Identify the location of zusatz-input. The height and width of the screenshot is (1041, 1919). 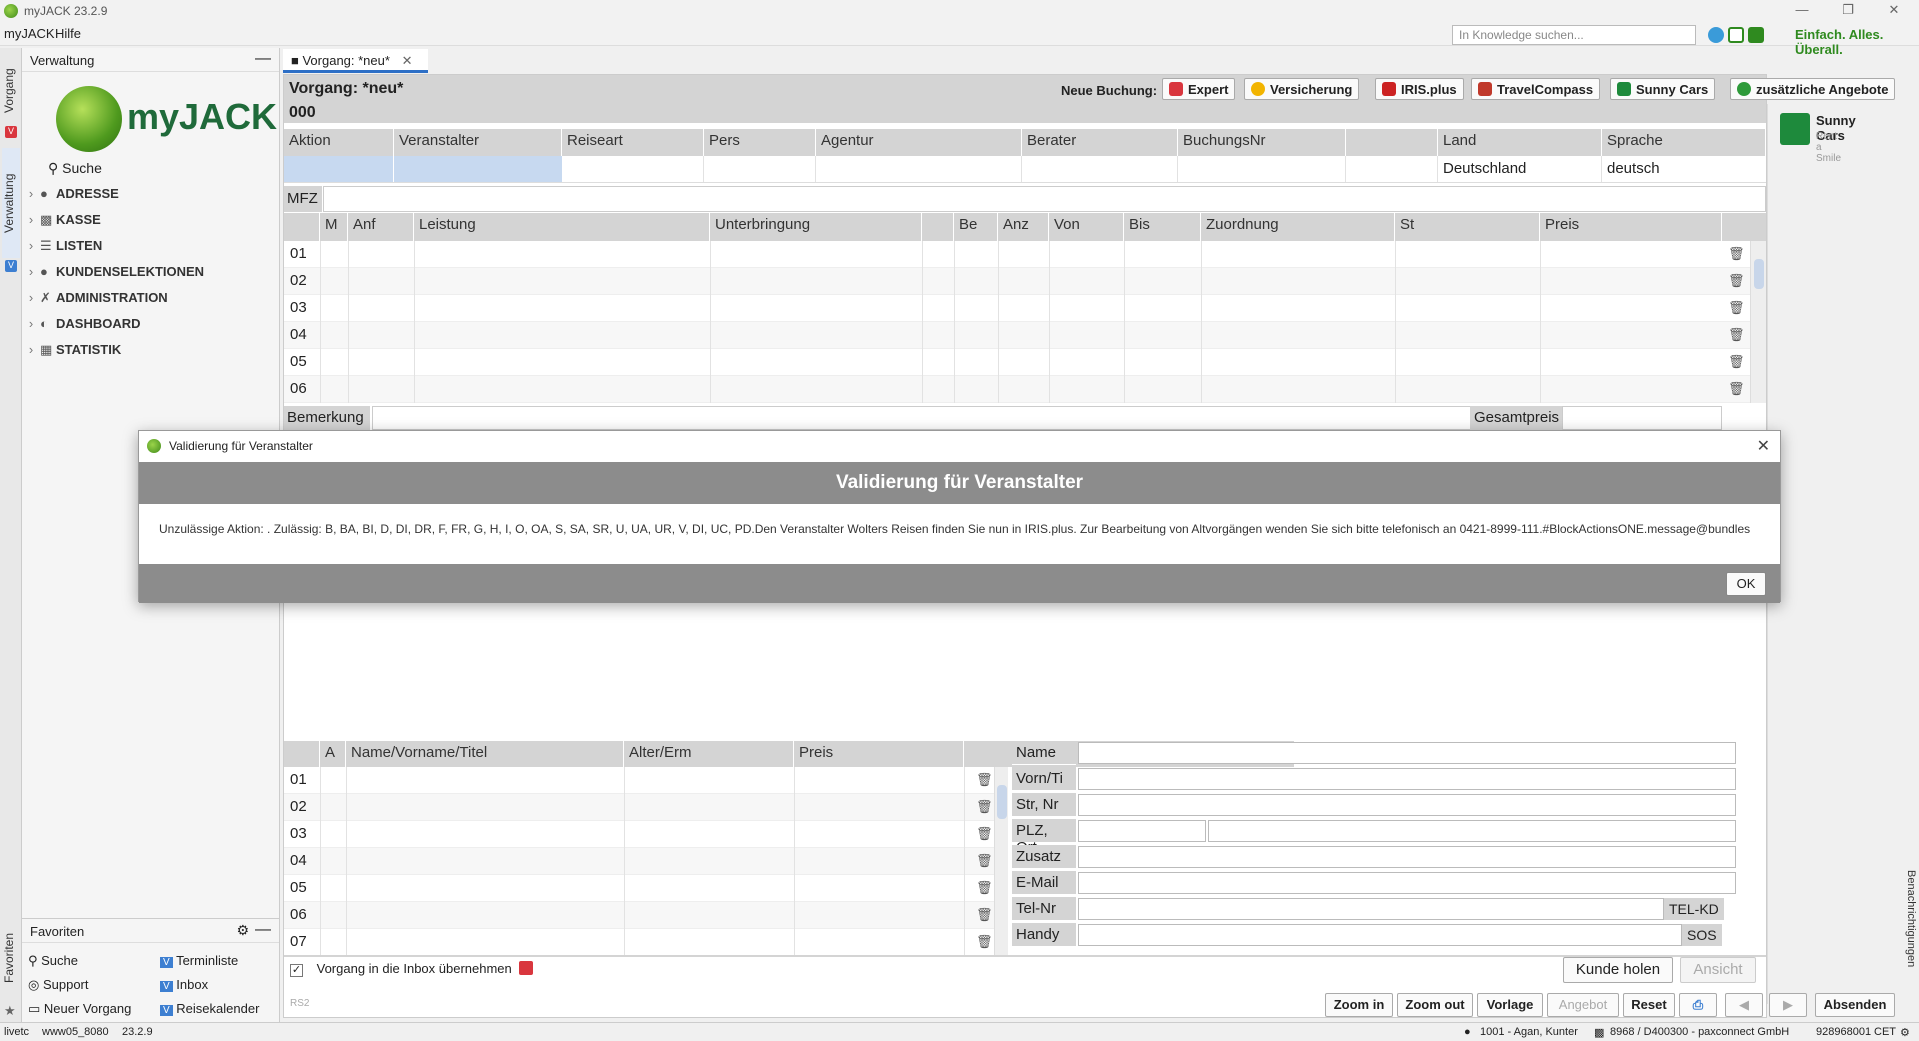
(1407, 857).